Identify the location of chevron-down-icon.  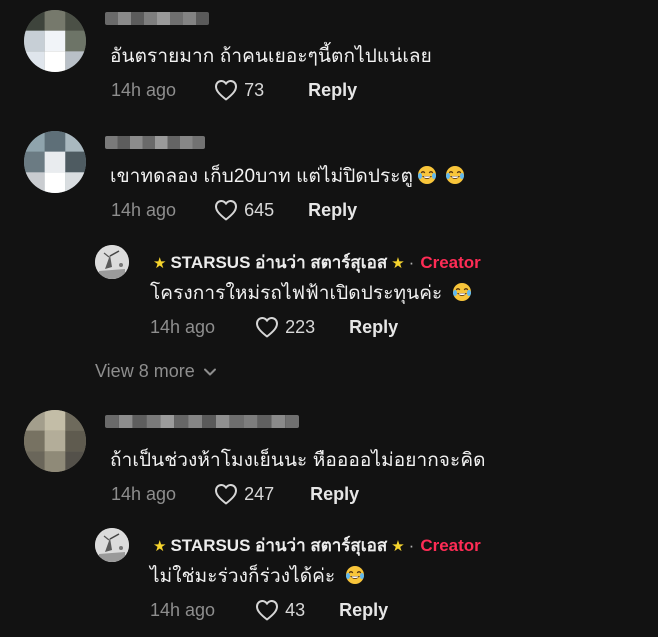
(209, 371).